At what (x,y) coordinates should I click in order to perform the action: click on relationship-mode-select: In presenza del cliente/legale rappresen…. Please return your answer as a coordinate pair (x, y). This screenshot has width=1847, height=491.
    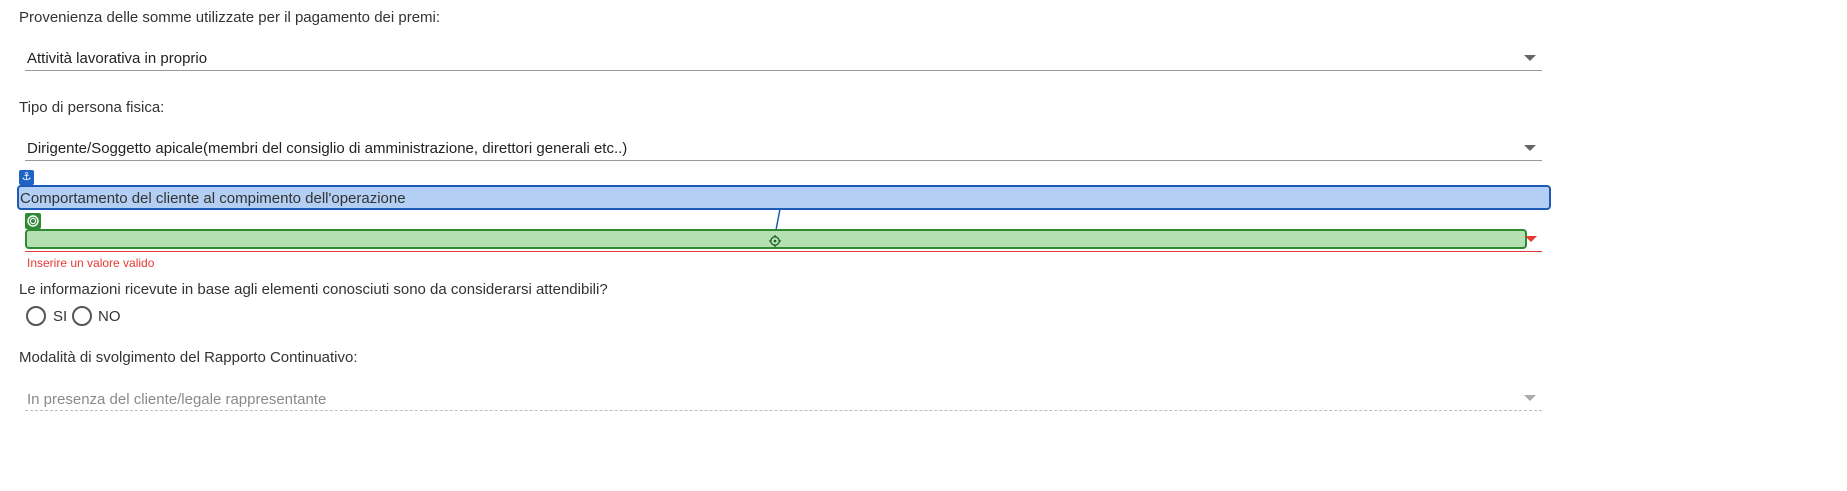
    Looking at the image, I should click on (783, 399).